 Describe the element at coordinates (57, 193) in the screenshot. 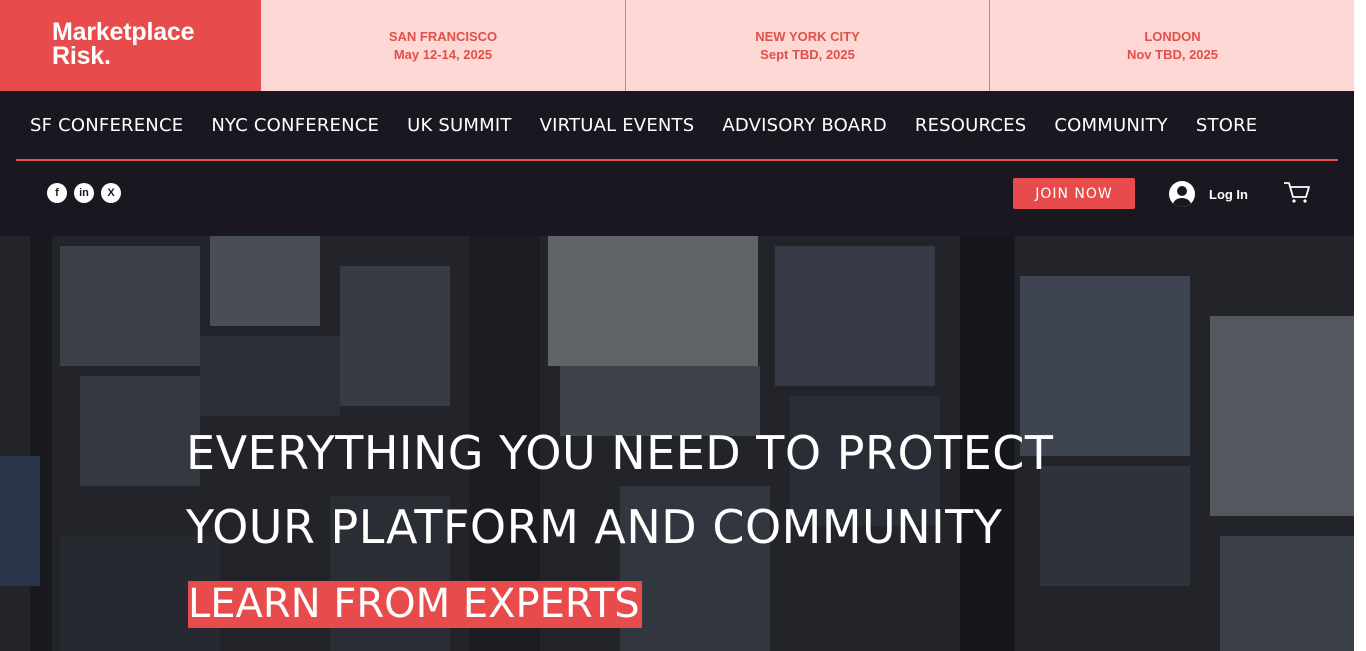

I see `facebook-icon: f` at that location.